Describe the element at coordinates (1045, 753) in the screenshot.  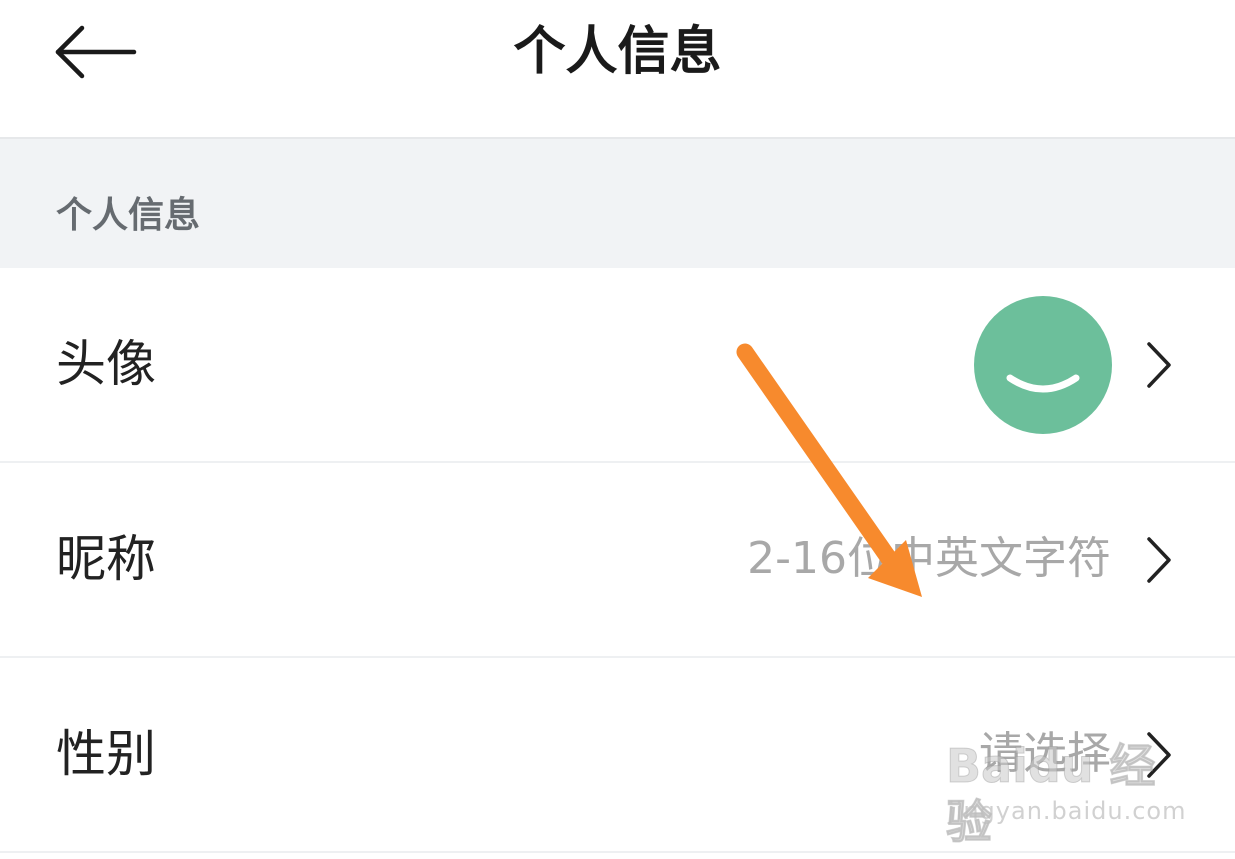
I see `gender-value: 请选择` at that location.